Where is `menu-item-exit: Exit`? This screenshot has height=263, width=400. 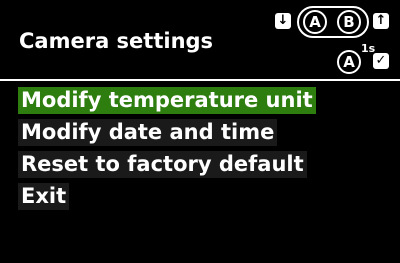
menu-item-exit: Exit is located at coordinates (167, 196).